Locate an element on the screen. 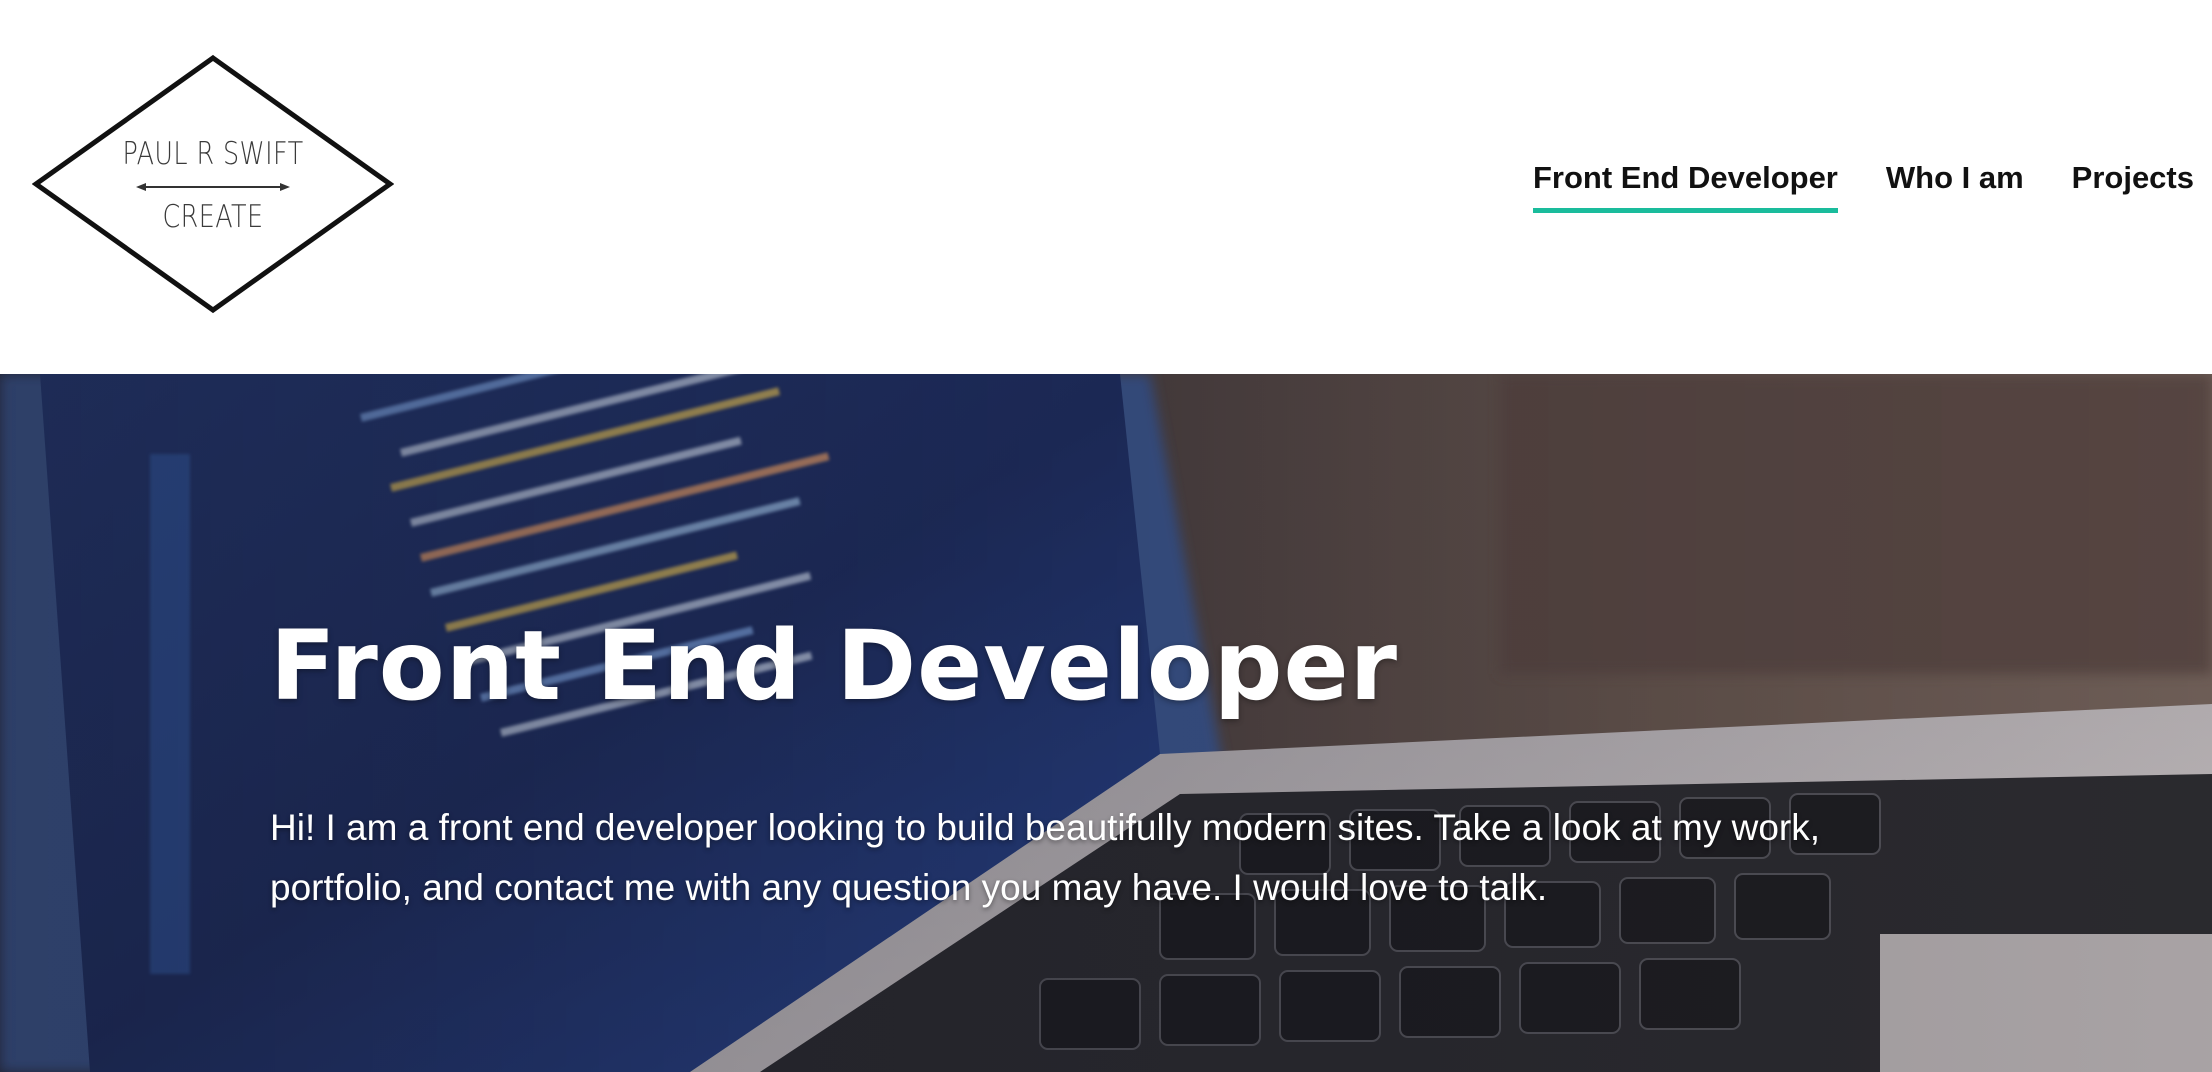  hero-title: Front End Developer is located at coordinates (834, 666).